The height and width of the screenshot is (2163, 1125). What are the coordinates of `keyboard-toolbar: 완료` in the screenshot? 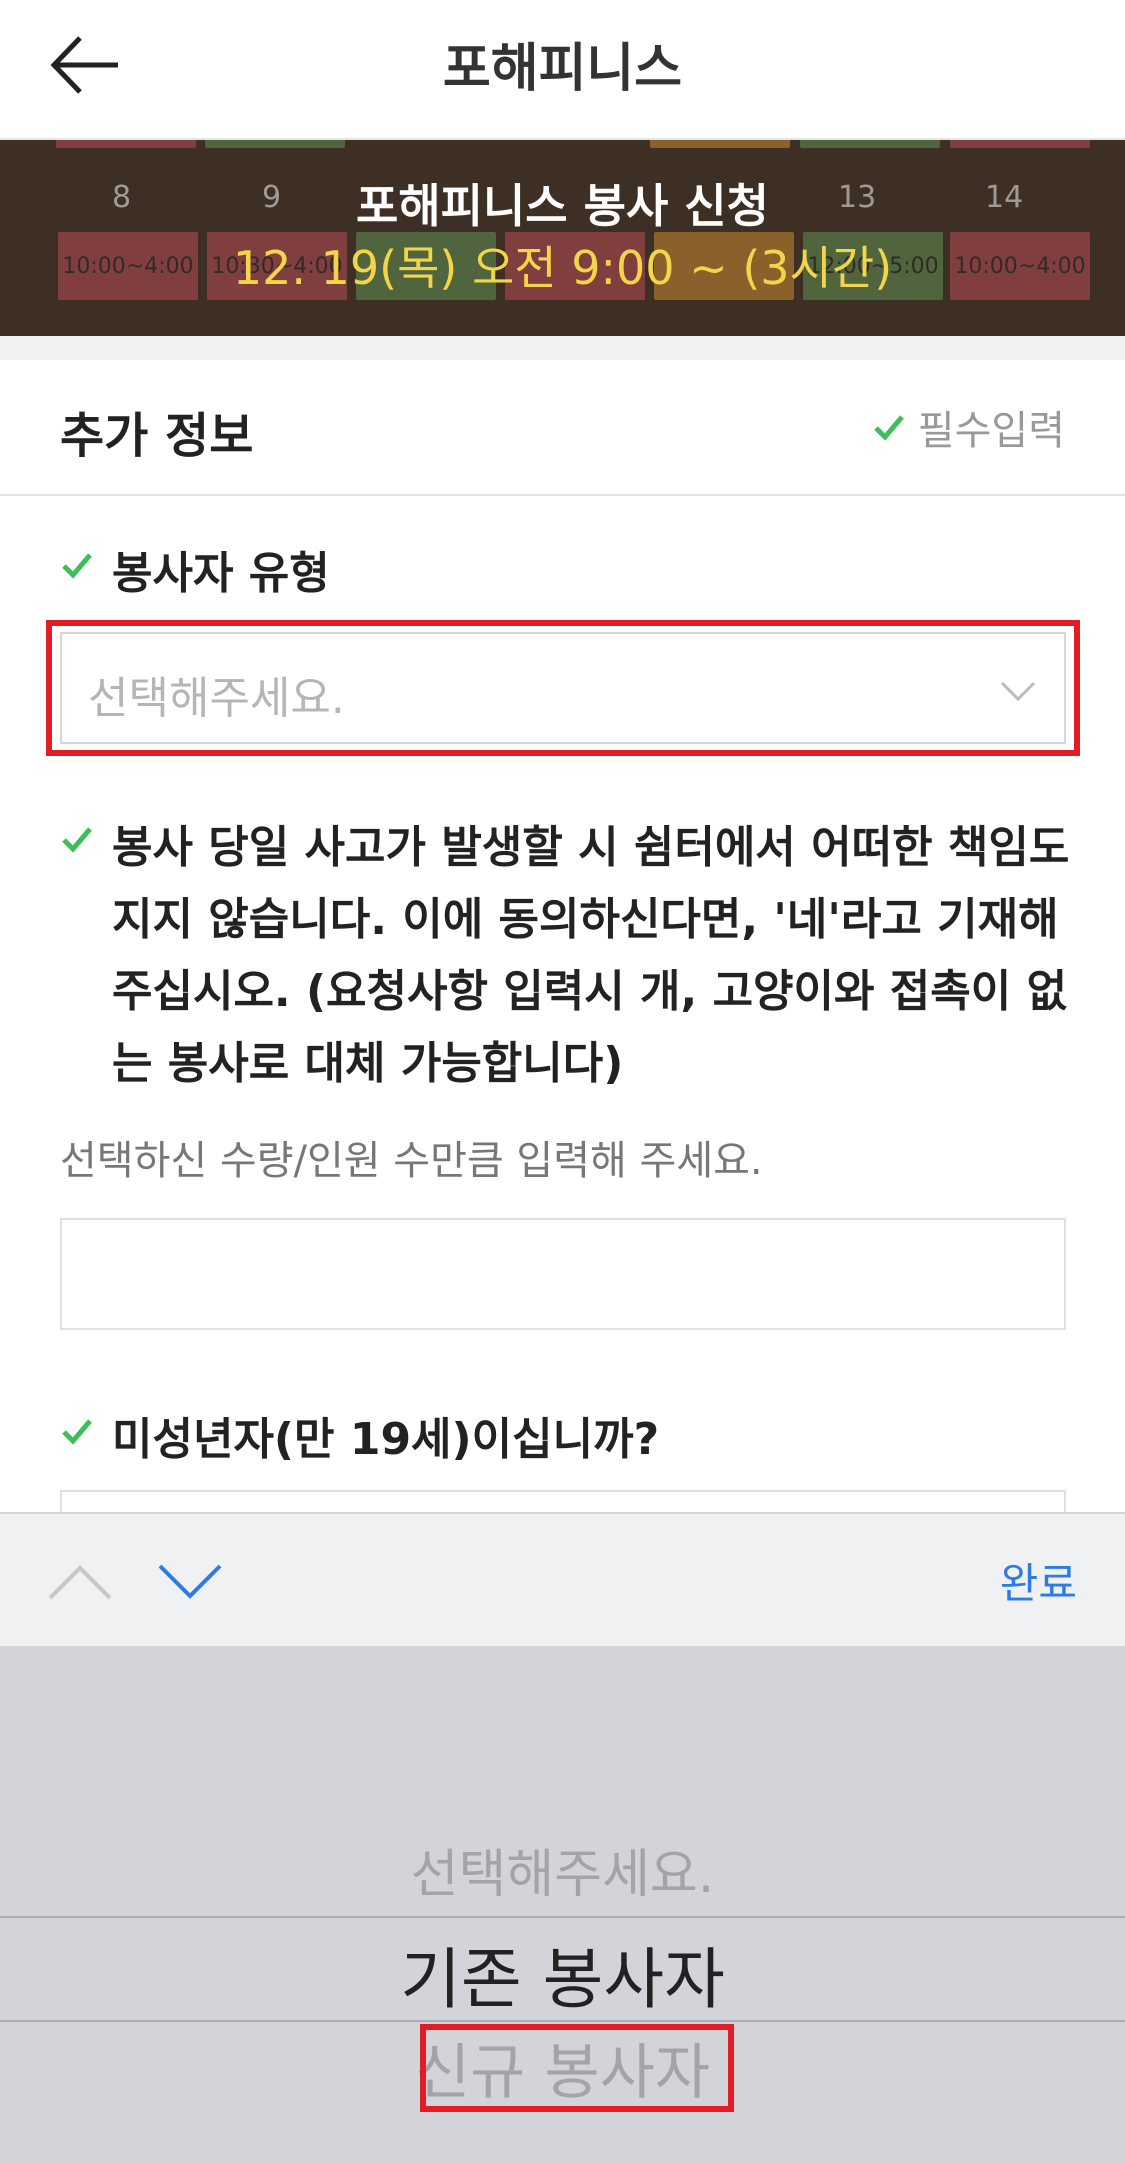 It's located at (562, 1580).